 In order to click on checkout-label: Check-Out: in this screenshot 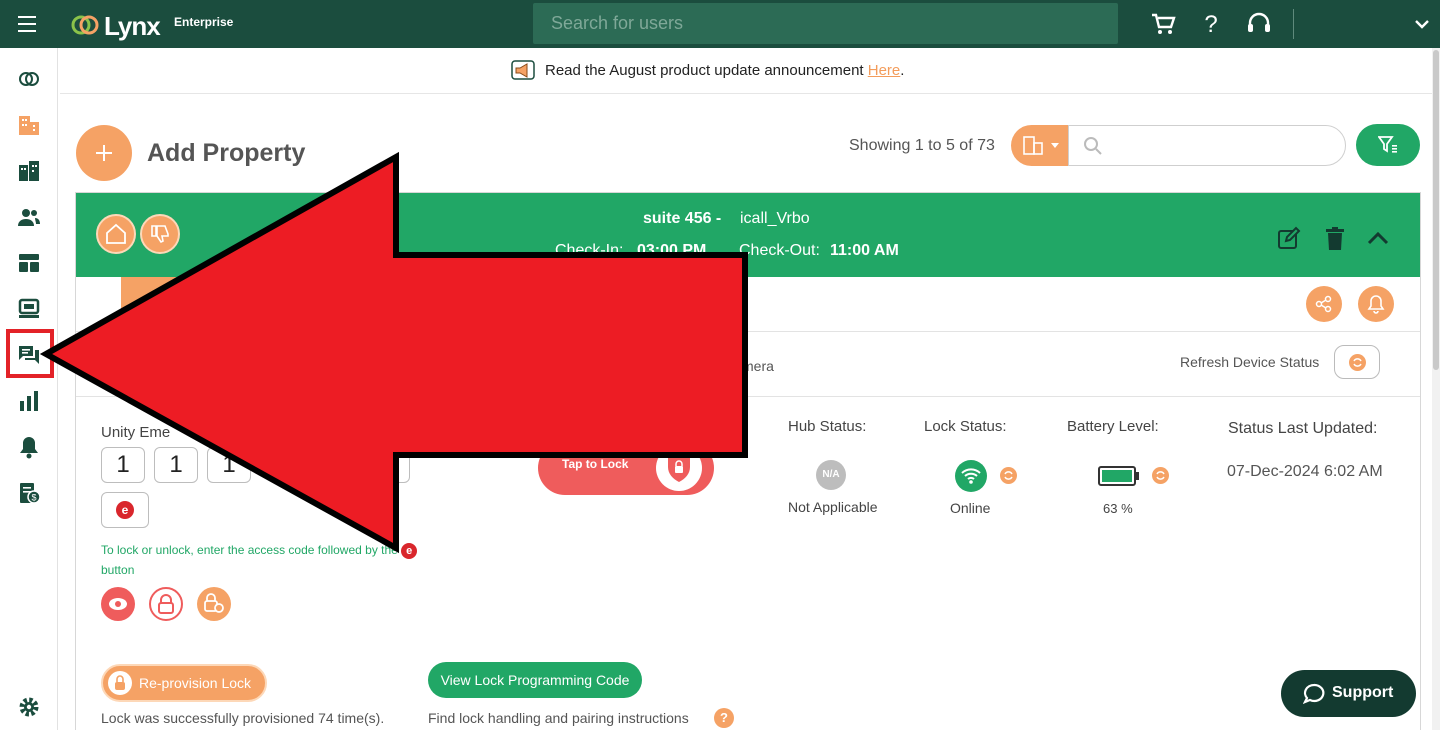, I will do `click(779, 250)`.